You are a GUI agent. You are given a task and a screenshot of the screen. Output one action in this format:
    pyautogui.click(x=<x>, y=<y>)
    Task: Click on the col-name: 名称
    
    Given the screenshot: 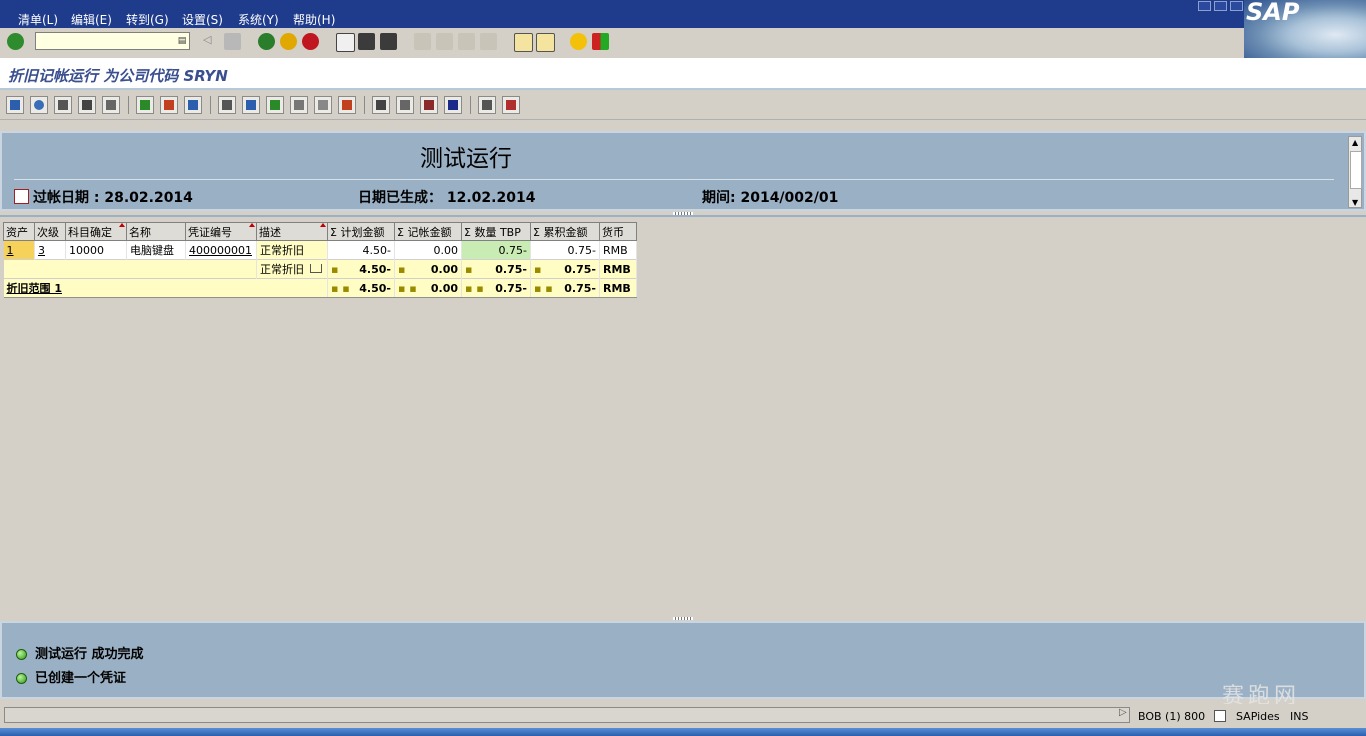 What is the action you would take?
    pyautogui.click(x=156, y=231)
    